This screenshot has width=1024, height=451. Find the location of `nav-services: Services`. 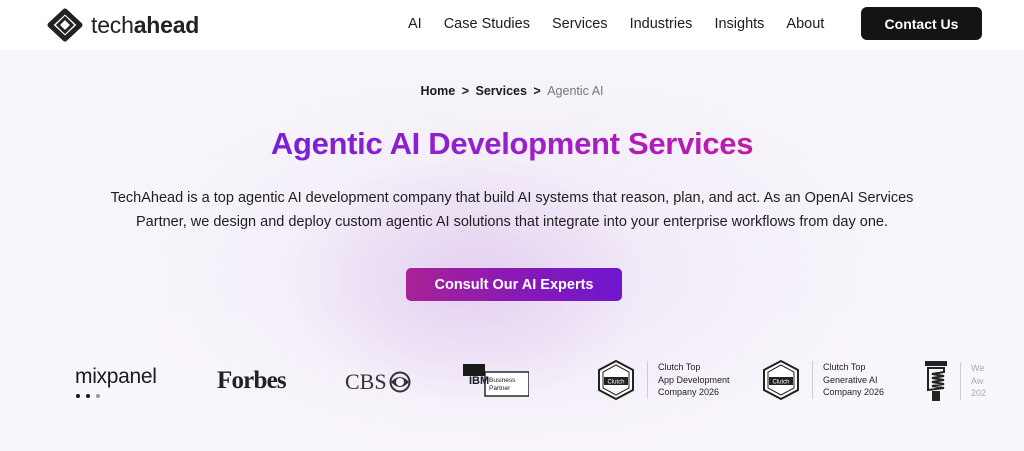

nav-services: Services is located at coordinates (580, 24).